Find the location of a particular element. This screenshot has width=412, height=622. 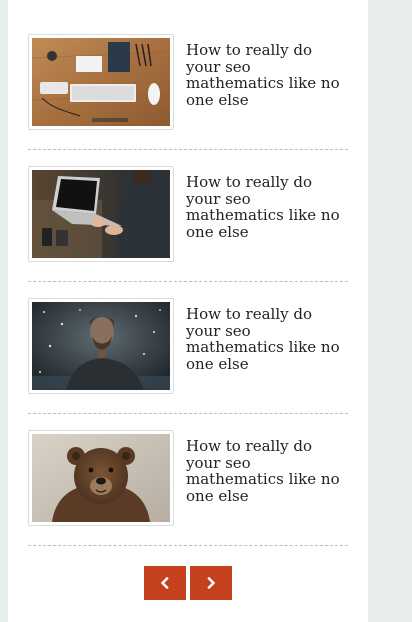

laptop-hands-photo is located at coordinates (101, 214).